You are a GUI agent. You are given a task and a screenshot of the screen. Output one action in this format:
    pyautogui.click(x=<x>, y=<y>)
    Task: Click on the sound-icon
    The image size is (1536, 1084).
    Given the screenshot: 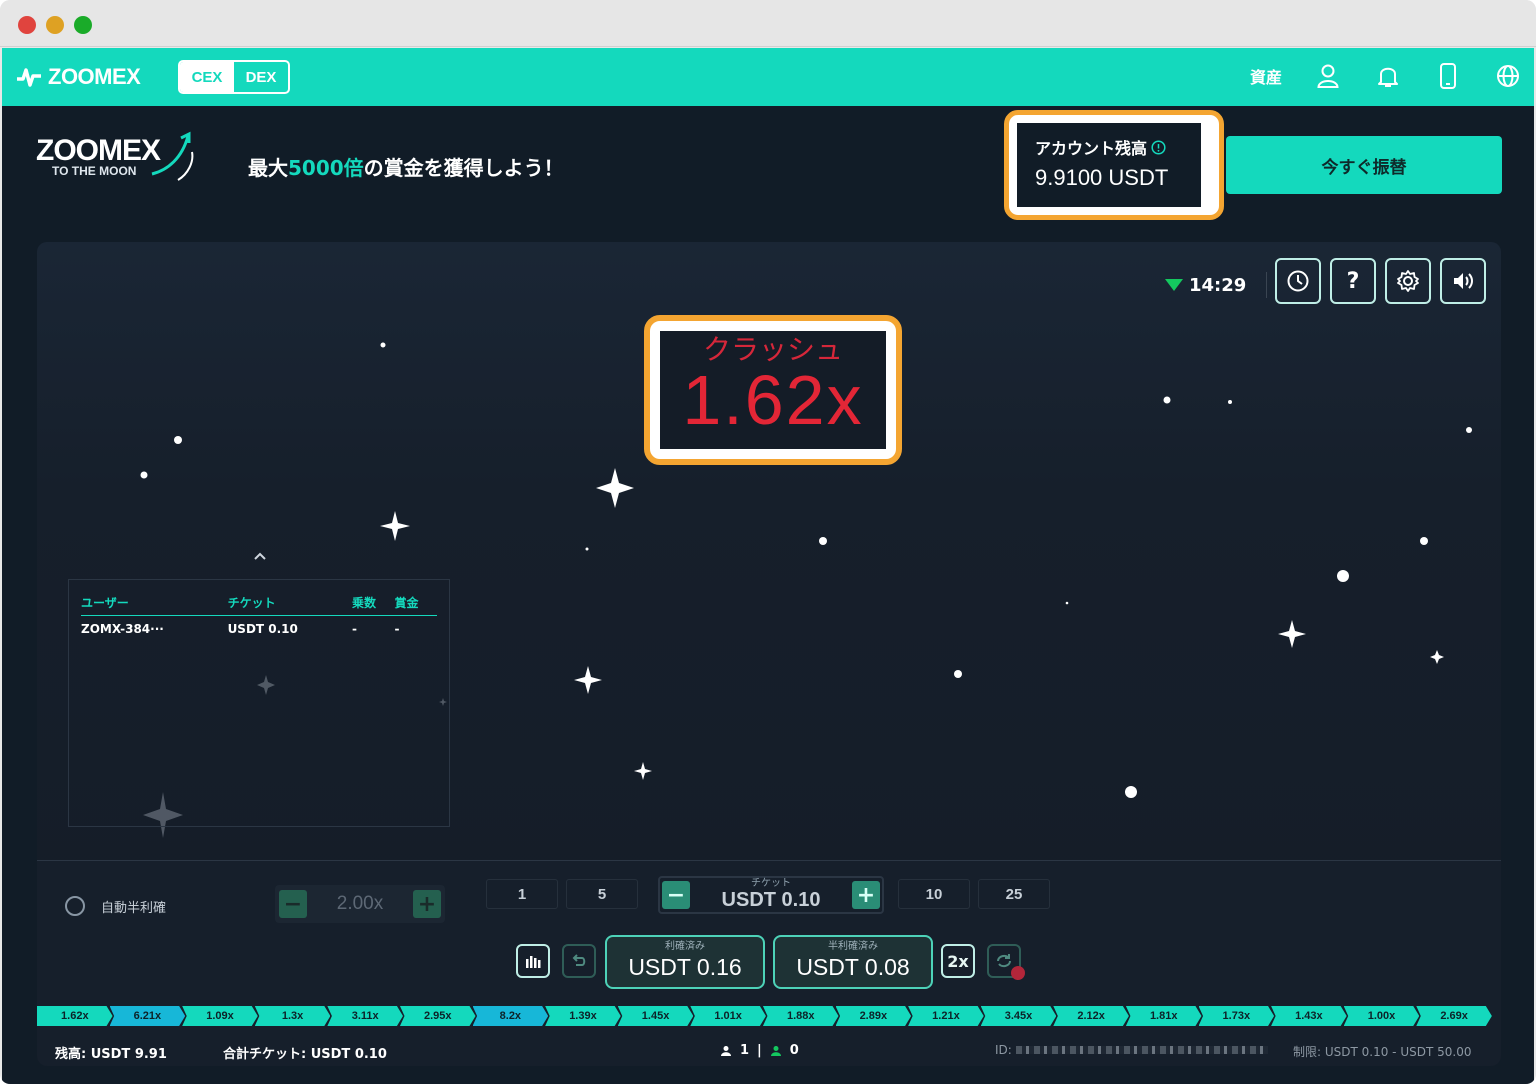 What is the action you would take?
    pyautogui.click(x=1463, y=281)
    